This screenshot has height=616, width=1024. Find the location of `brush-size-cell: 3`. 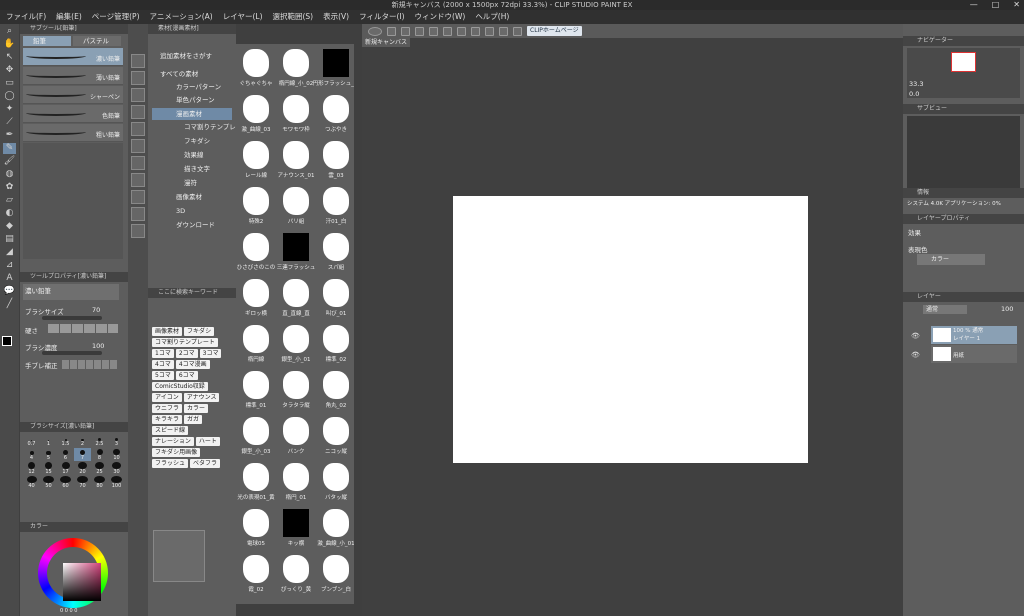

brush-size-cell: 3 is located at coordinates (116, 440).